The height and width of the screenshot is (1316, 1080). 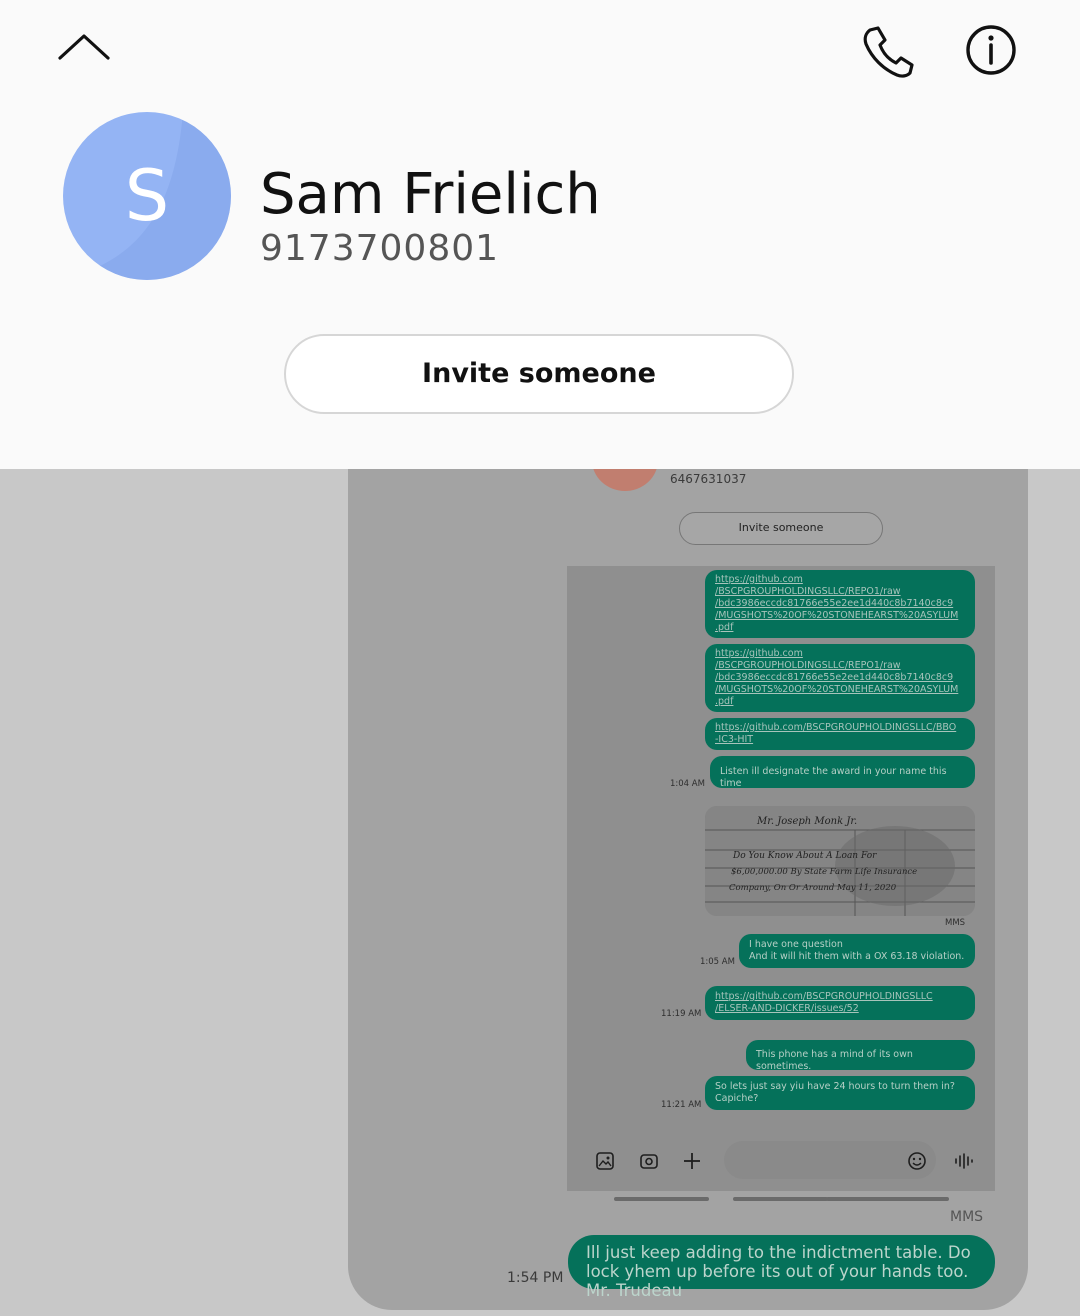 What do you see at coordinates (430, 194) in the screenshot?
I see `contact-name: Sam Frielich` at bounding box center [430, 194].